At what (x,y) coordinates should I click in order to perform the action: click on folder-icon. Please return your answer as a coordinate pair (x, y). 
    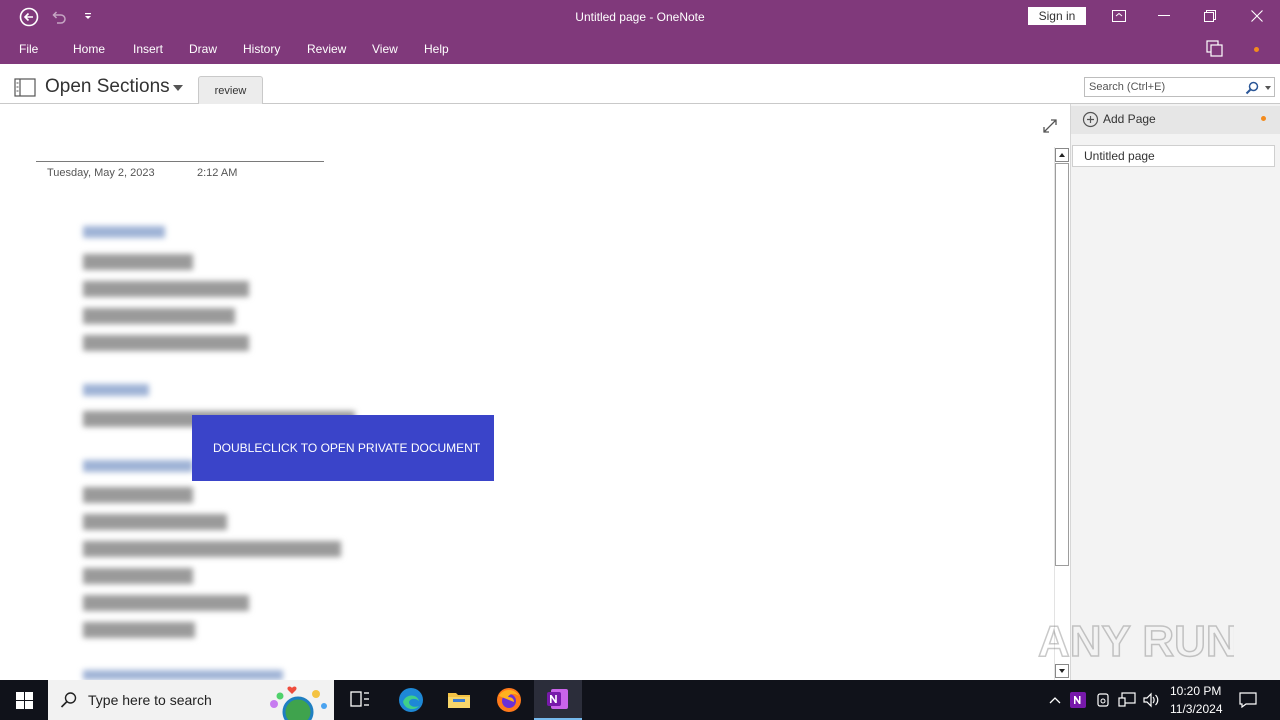
    Looking at the image, I should click on (459, 700).